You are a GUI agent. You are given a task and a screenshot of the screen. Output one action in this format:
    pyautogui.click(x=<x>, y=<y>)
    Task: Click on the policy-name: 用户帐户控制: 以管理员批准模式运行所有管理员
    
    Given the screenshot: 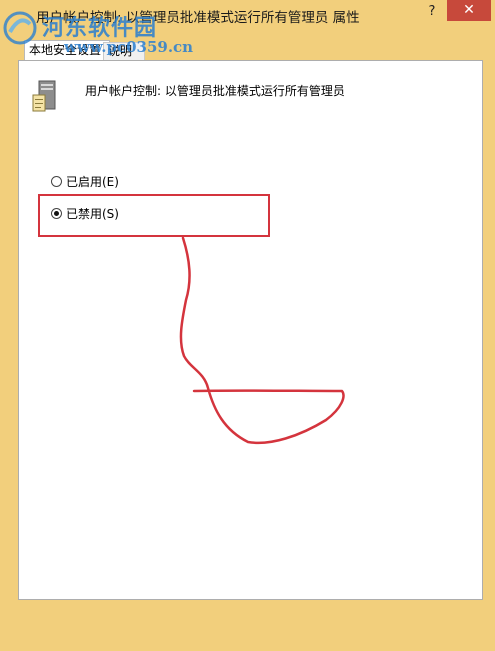 What is the action you would take?
    pyautogui.click(x=215, y=91)
    